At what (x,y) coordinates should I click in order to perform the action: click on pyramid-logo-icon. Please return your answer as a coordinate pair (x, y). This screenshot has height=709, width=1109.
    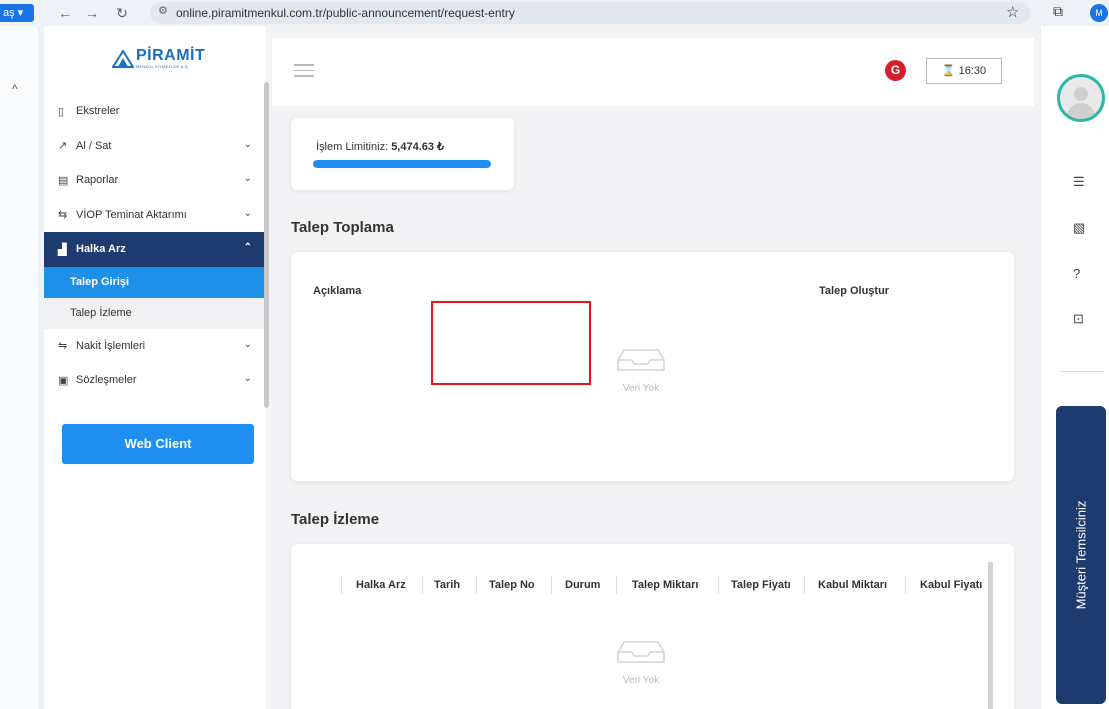
    Looking at the image, I should click on (123, 58).